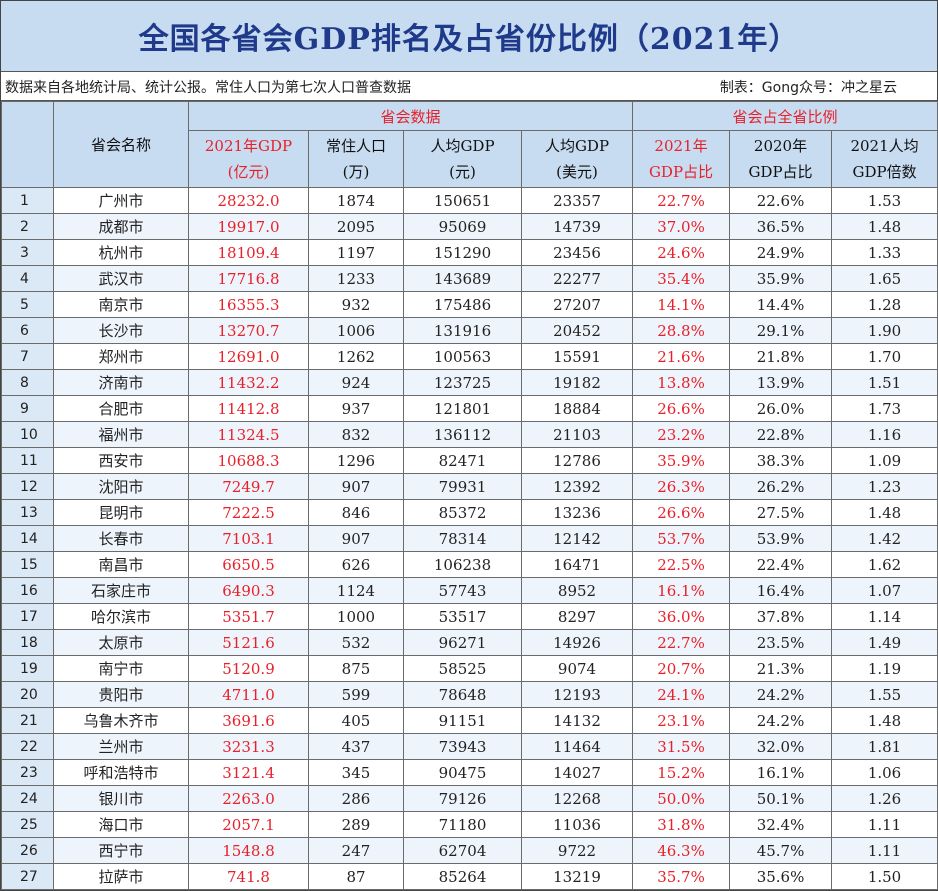 The height and width of the screenshot is (891, 938). What do you see at coordinates (27, 564) in the screenshot?
I see `rank-cell: 15` at bounding box center [27, 564].